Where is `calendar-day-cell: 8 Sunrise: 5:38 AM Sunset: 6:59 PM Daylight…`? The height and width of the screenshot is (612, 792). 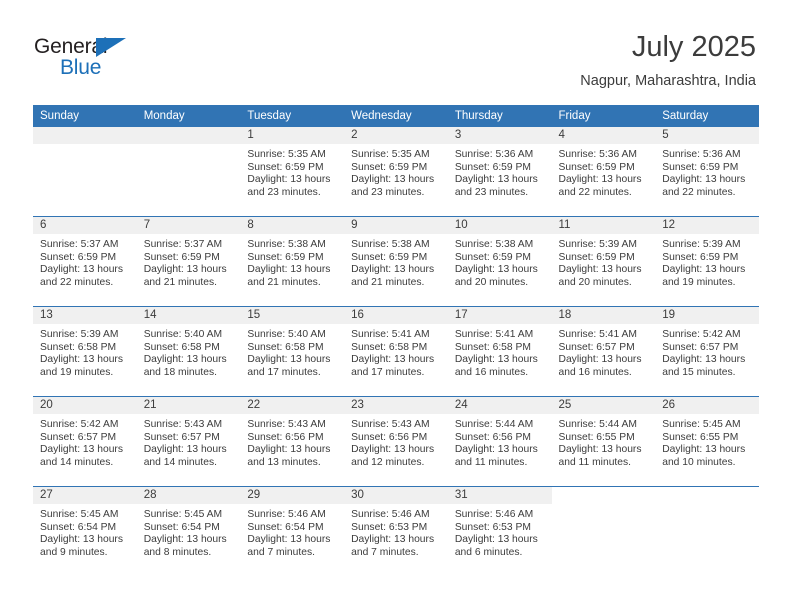
calendar-day-cell: 8 Sunrise: 5:38 AM Sunset: 6:59 PM Daylight… is located at coordinates (292, 261).